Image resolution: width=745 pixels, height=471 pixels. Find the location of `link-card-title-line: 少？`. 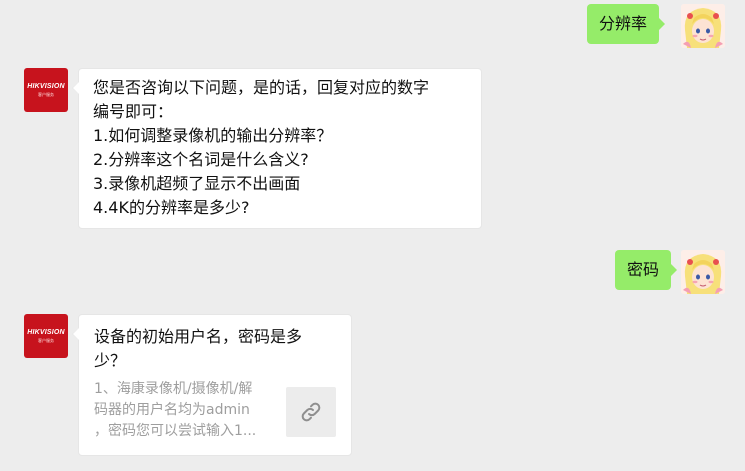

link-card-title-line: 少？ is located at coordinates (110, 360).